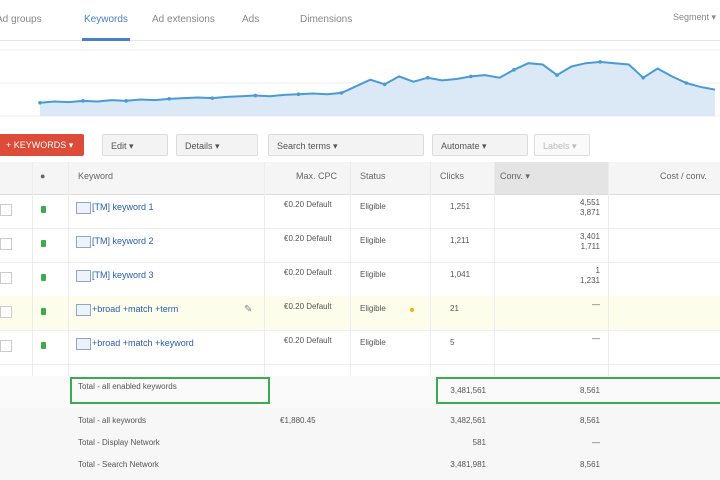  I want to click on totals-label: Total - Display Network, so click(119, 442).